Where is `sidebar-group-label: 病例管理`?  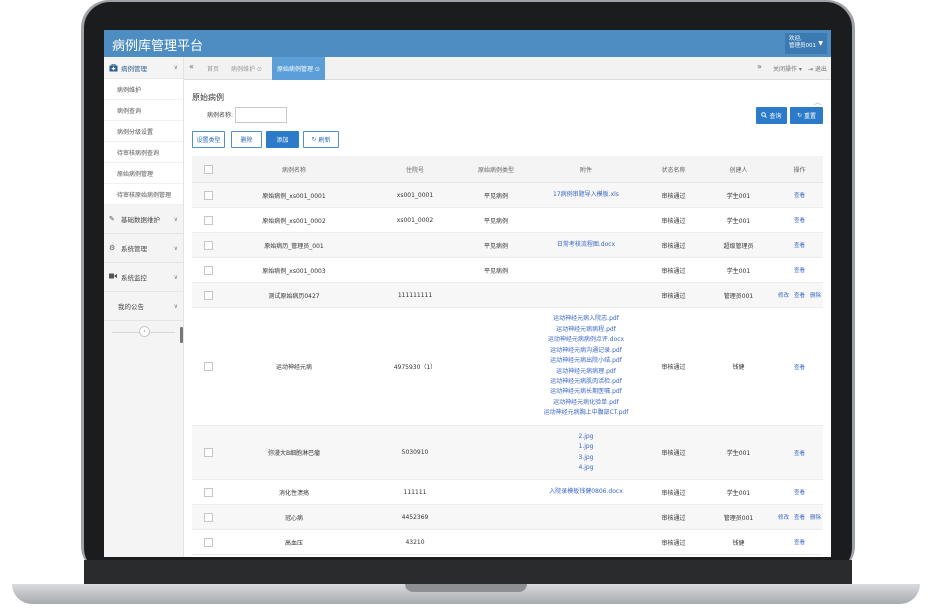
sidebar-group-label: 病例管理 is located at coordinates (134, 68).